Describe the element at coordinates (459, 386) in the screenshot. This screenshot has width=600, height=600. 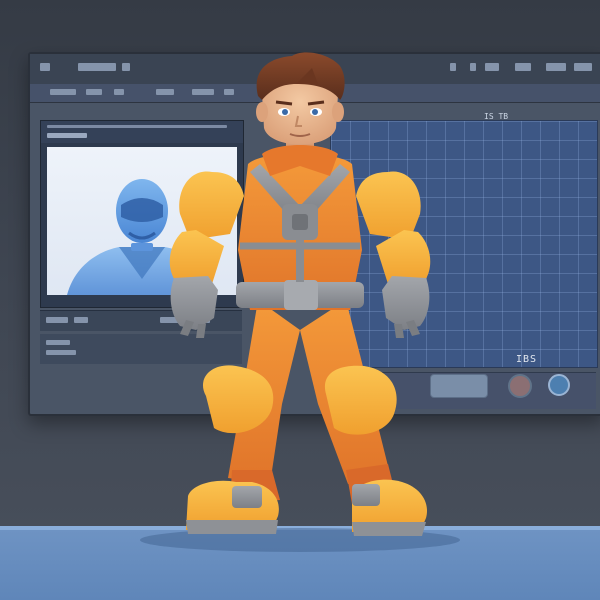
I see `monitor-button` at that location.